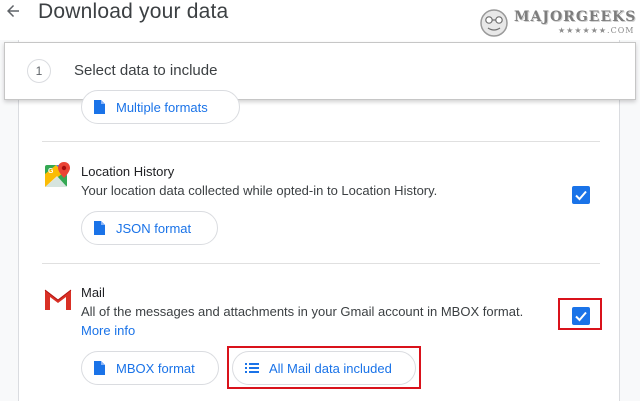 This screenshot has width=640, height=401. What do you see at coordinates (128, 171) in the screenshot?
I see `location-history-title: Location History` at bounding box center [128, 171].